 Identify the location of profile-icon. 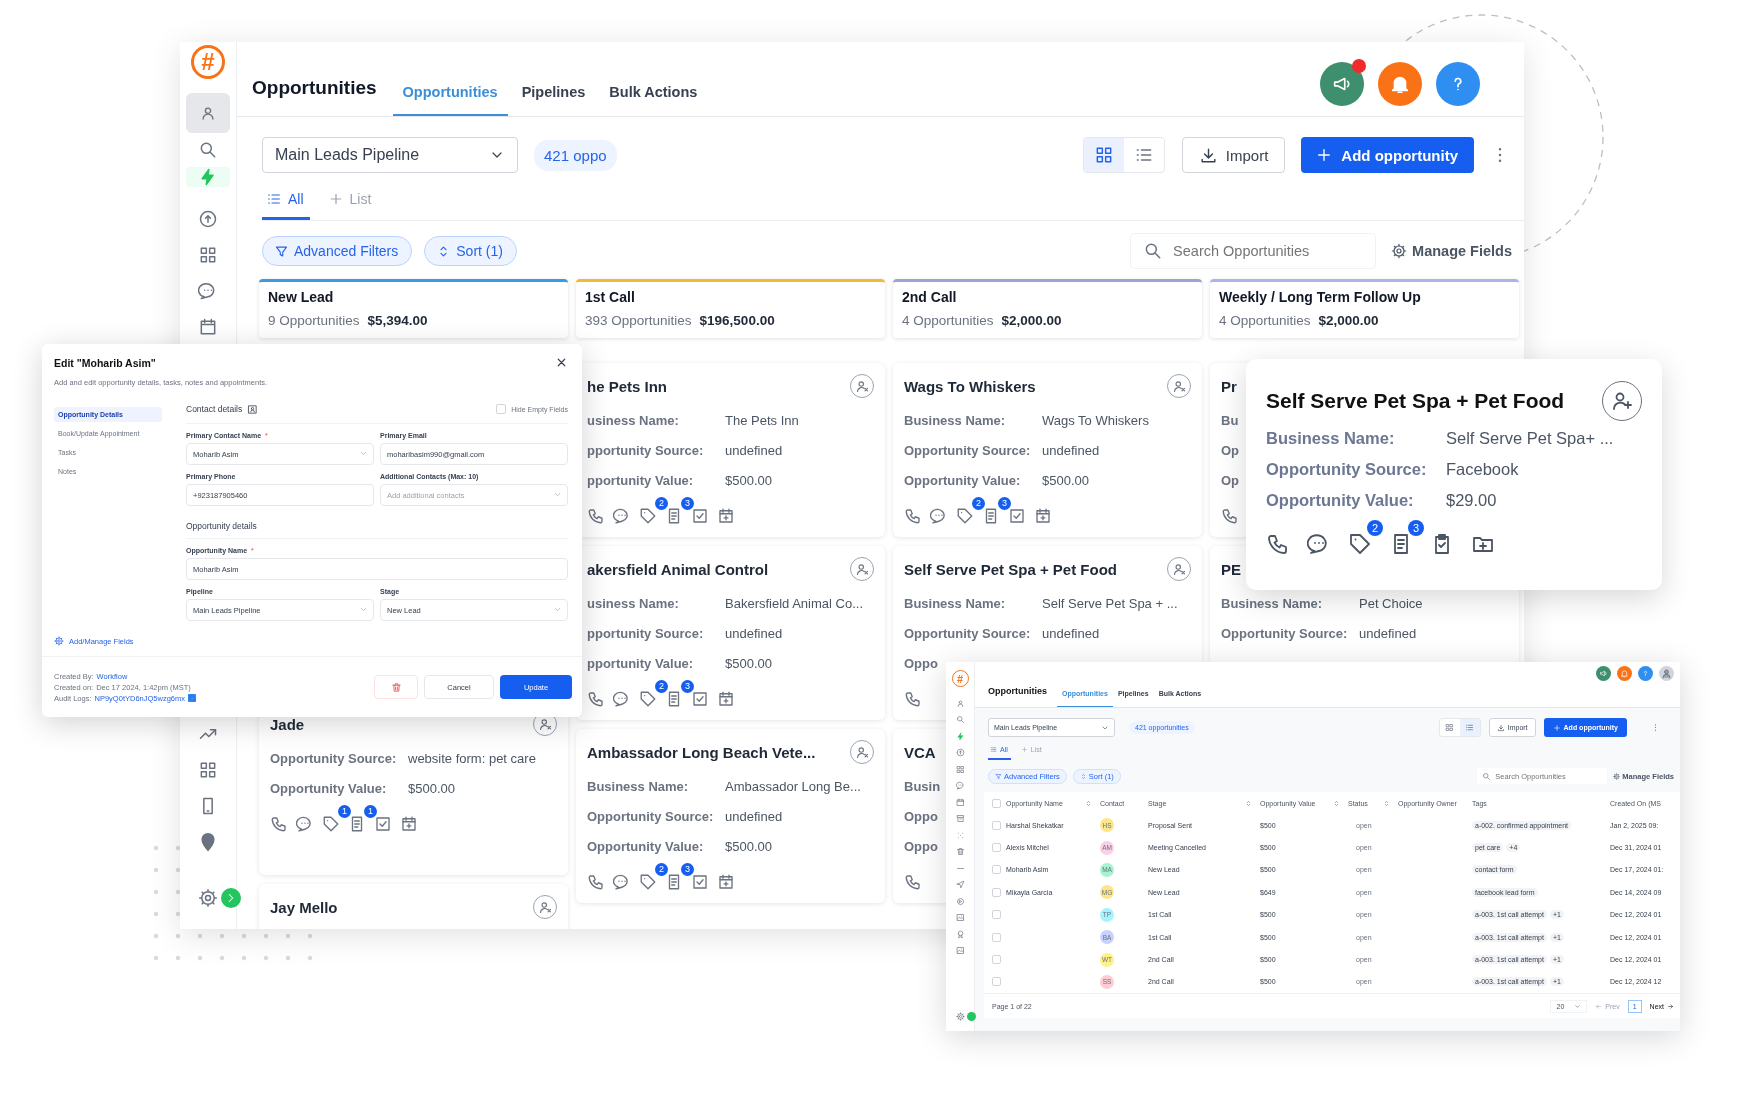
(960, 703).